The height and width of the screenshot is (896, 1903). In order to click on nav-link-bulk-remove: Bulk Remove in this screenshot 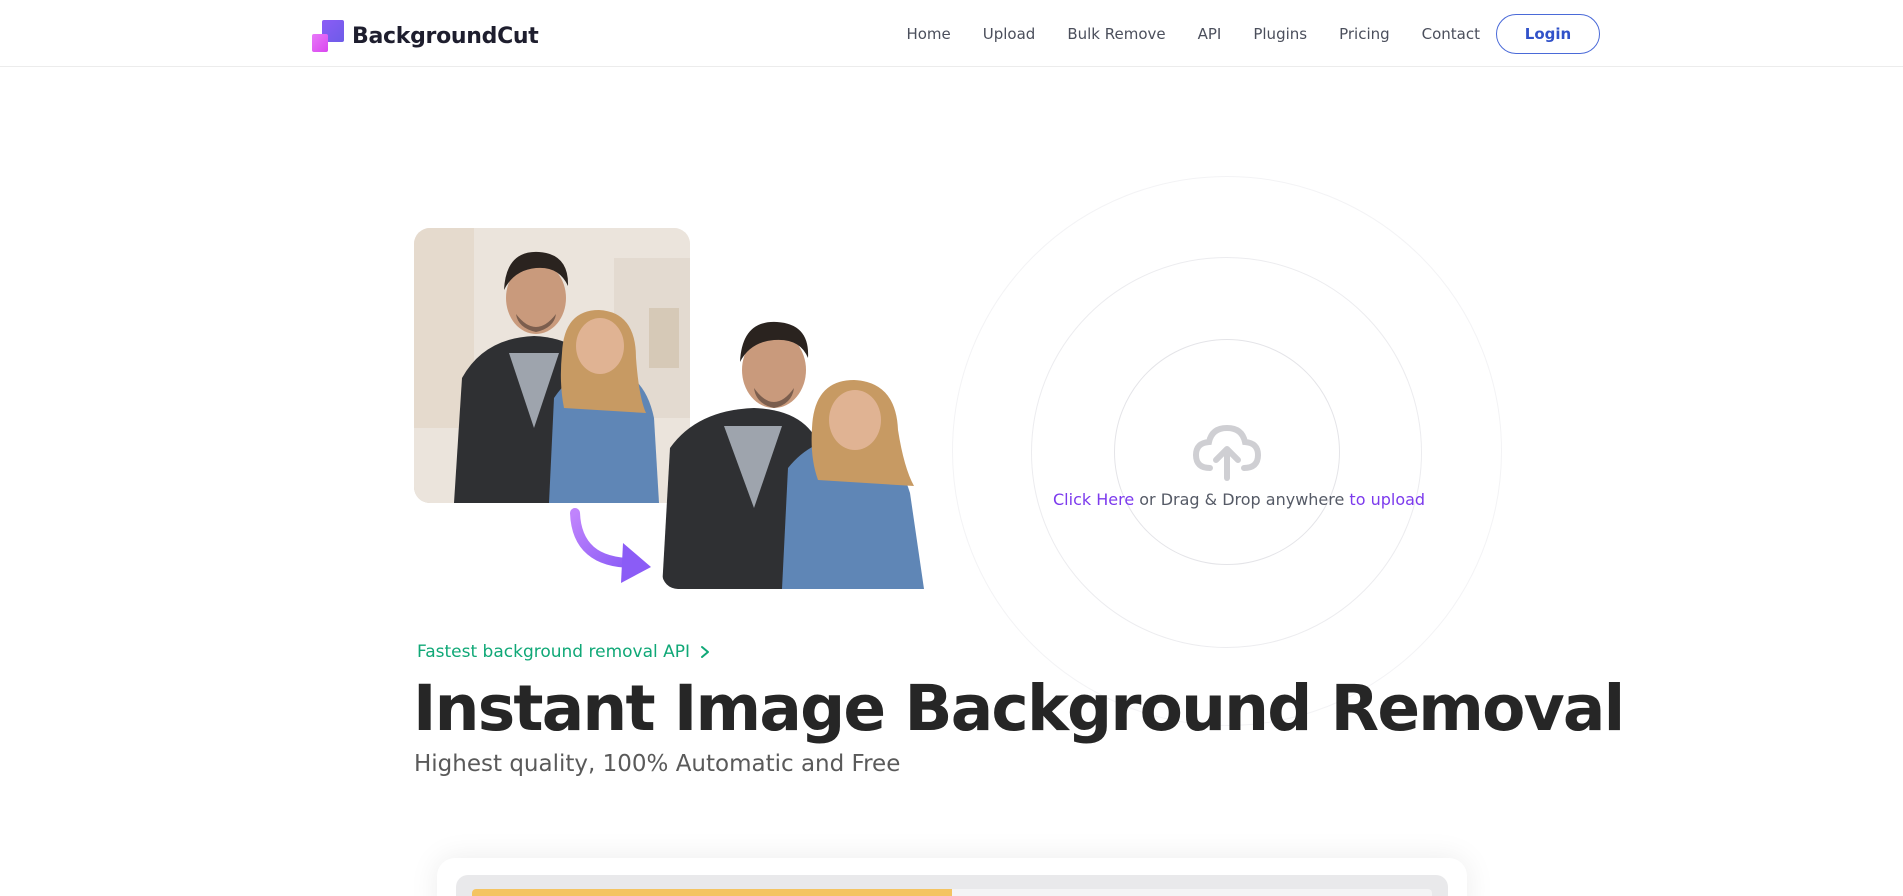, I will do `click(1116, 34)`.